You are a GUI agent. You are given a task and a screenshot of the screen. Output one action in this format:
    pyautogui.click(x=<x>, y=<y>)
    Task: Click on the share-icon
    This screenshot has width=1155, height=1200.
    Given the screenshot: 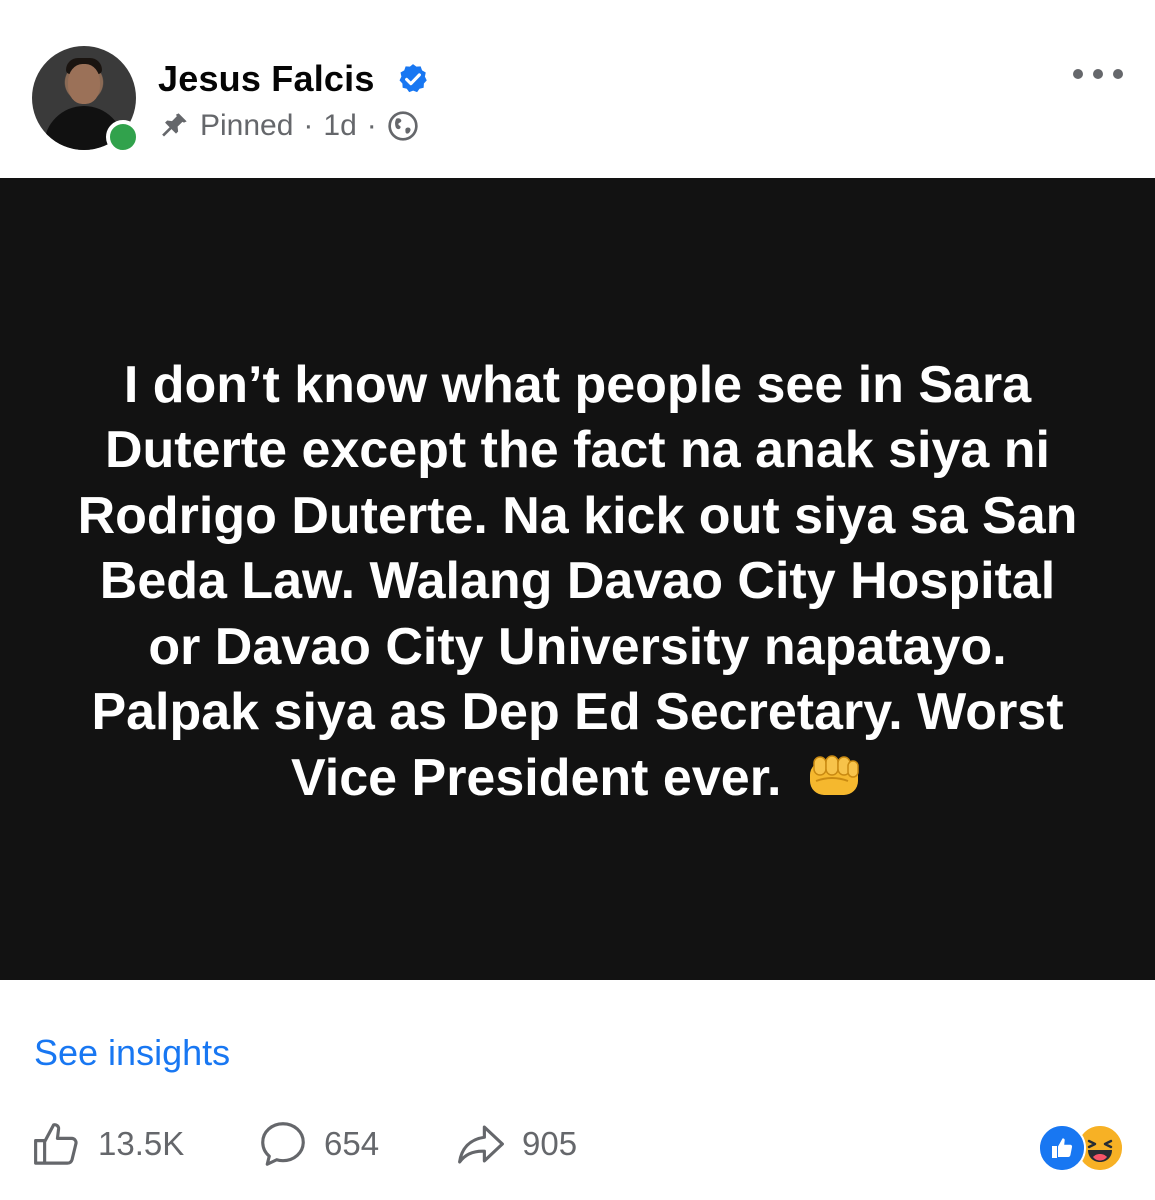 What is the action you would take?
    pyautogui.click(x=481, y=1144)
    